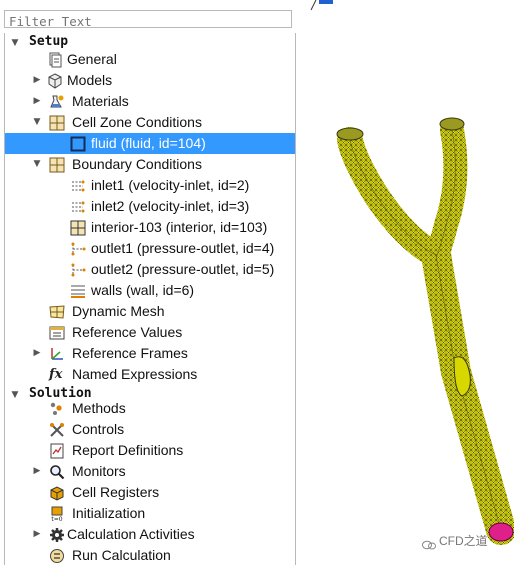 The width and height of the screenshot is (514, 569). What do you see at coordinates (100, 101) in the screenshot?
I see `tree-item-label: Materials` at bounding box center [100, 101].